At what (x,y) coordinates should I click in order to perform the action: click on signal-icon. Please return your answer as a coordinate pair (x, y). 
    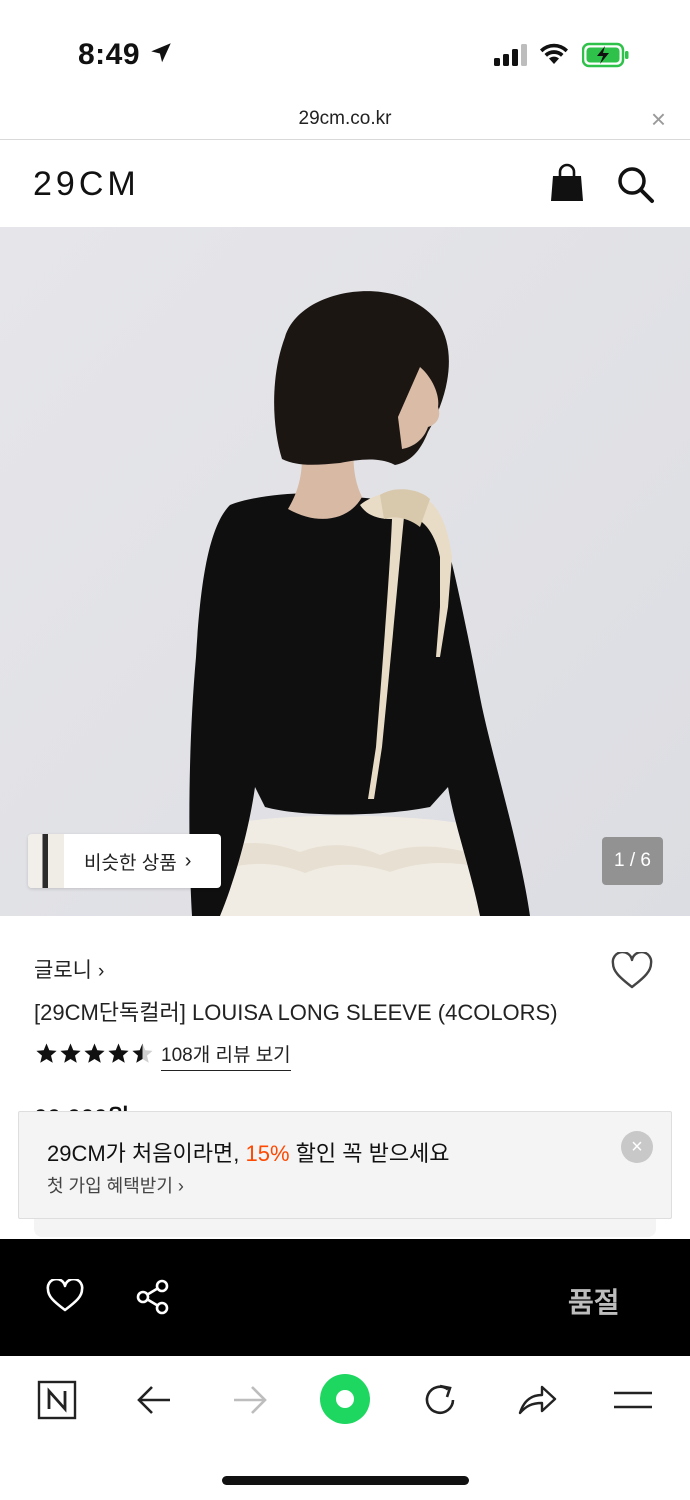
    Looking at the image, I should click on (510, 55).